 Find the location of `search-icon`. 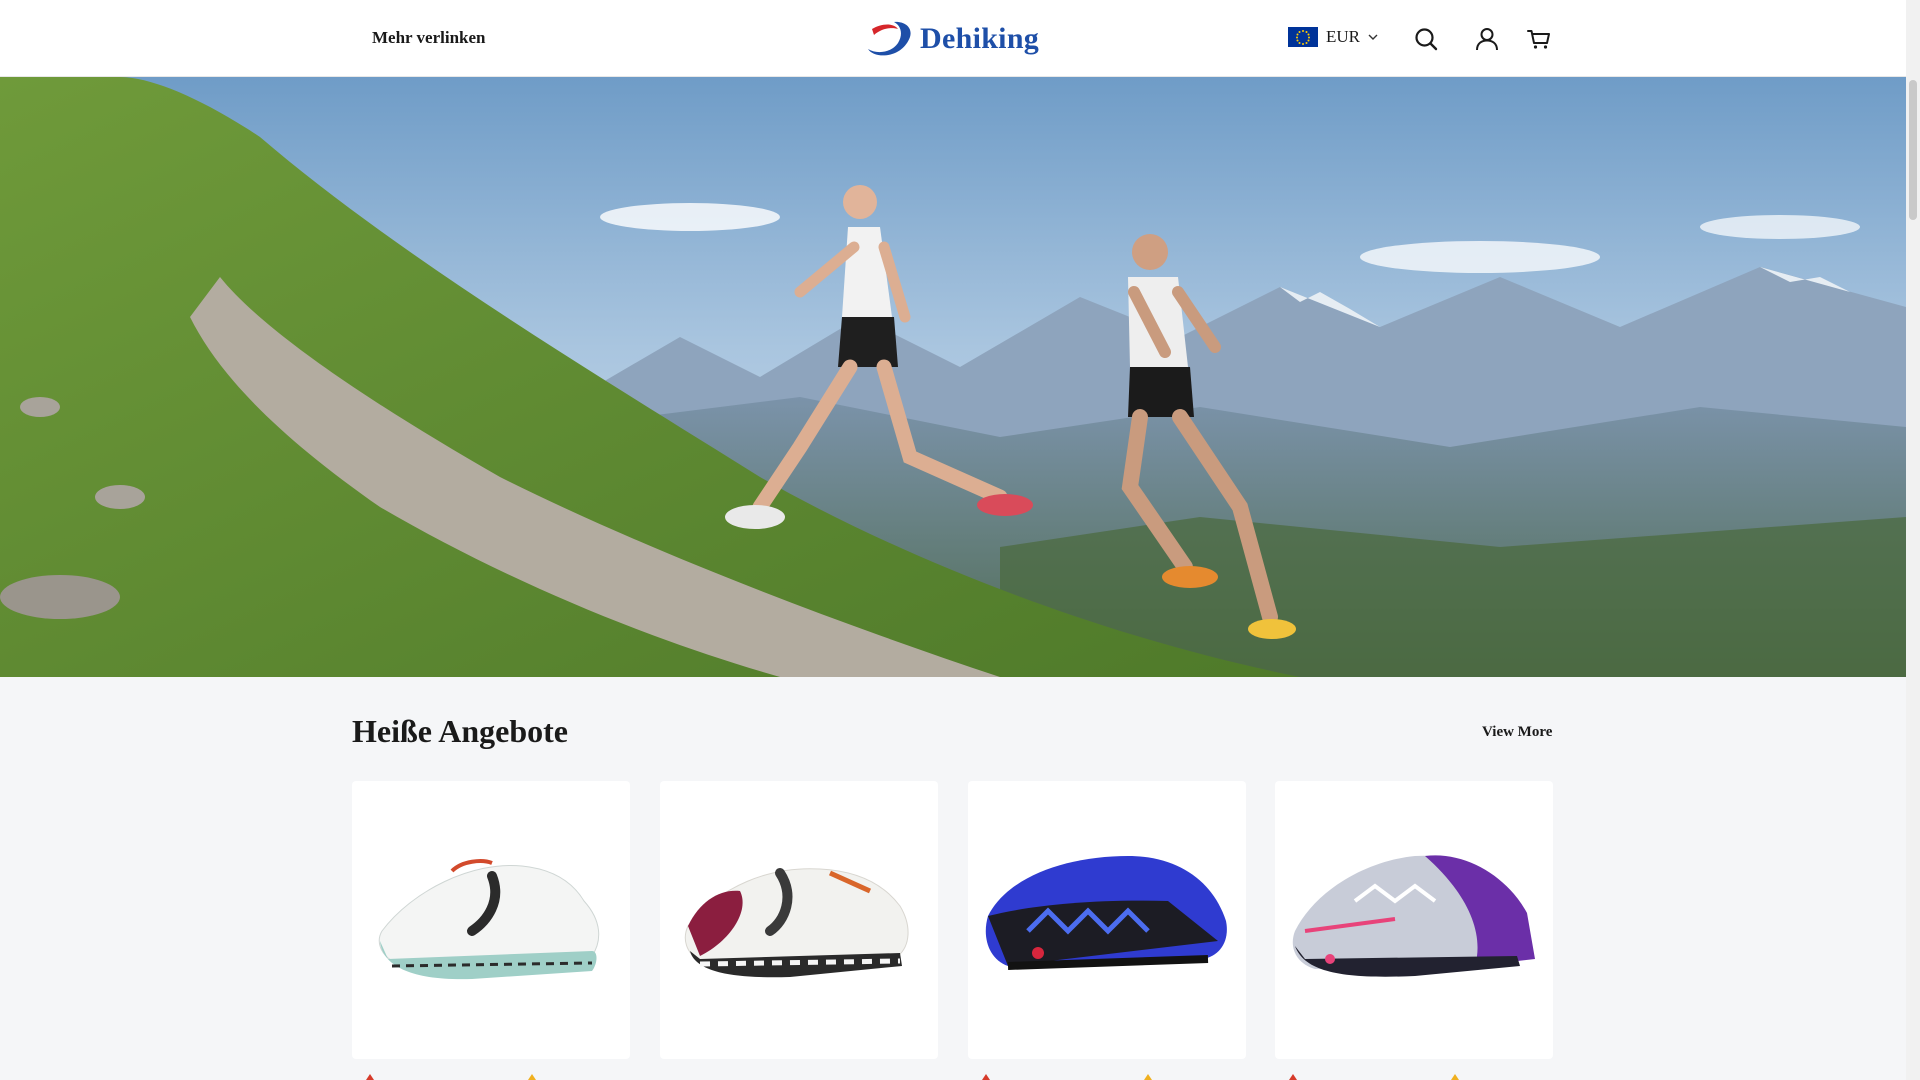

search-icon is located at coordinates (1426, 39).